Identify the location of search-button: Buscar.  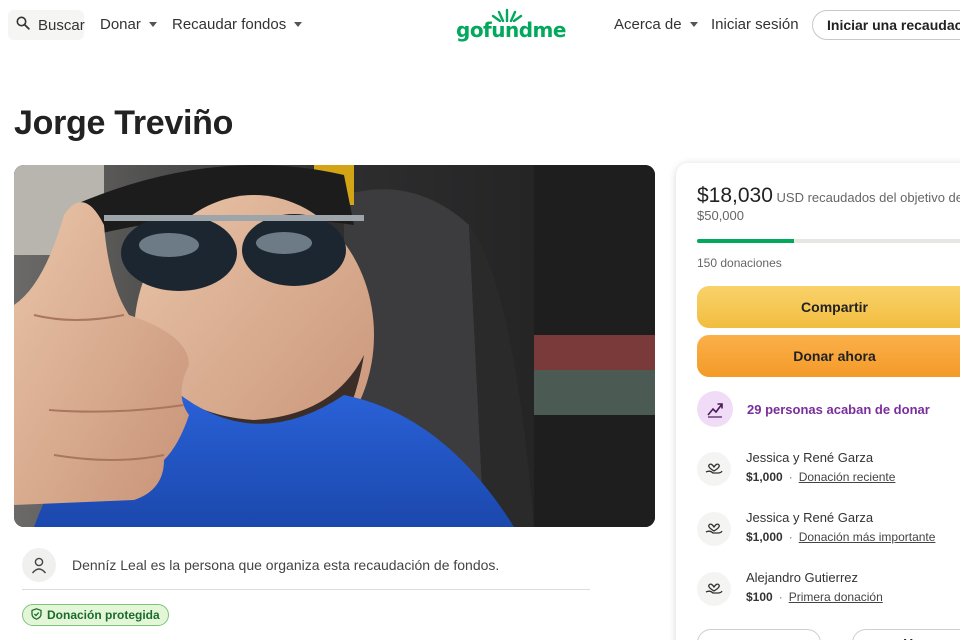
(46, 25).